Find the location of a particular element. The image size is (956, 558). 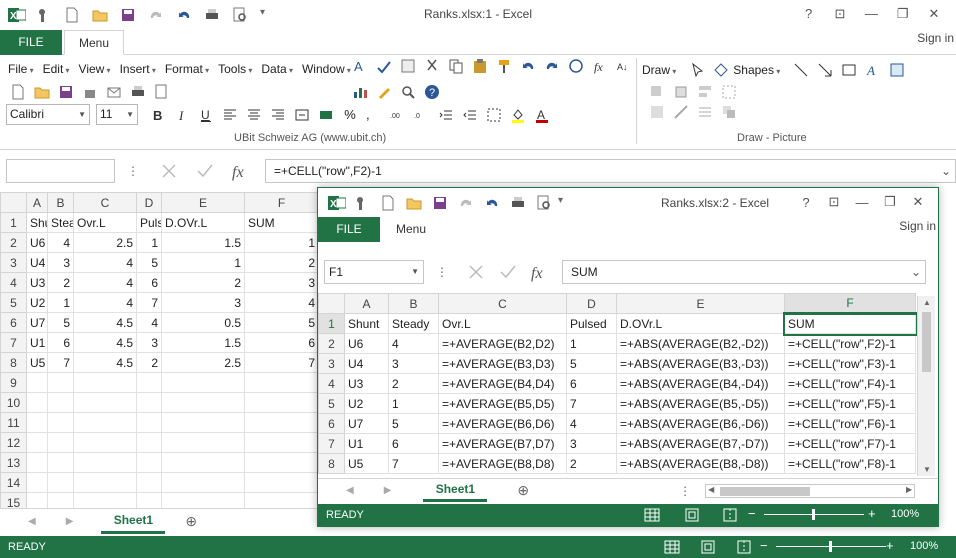

line-style-icon is located at coordinates (705, 112).